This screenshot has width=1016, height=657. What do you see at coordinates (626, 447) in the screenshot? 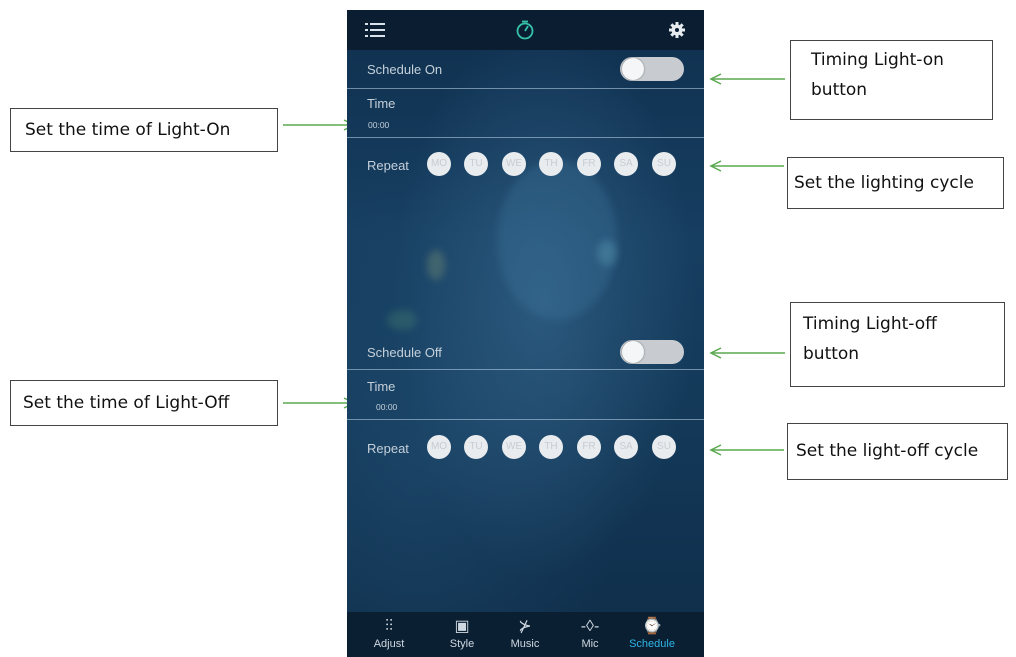
I see `off-day-sa: SA` at bounding box center [626, 447].